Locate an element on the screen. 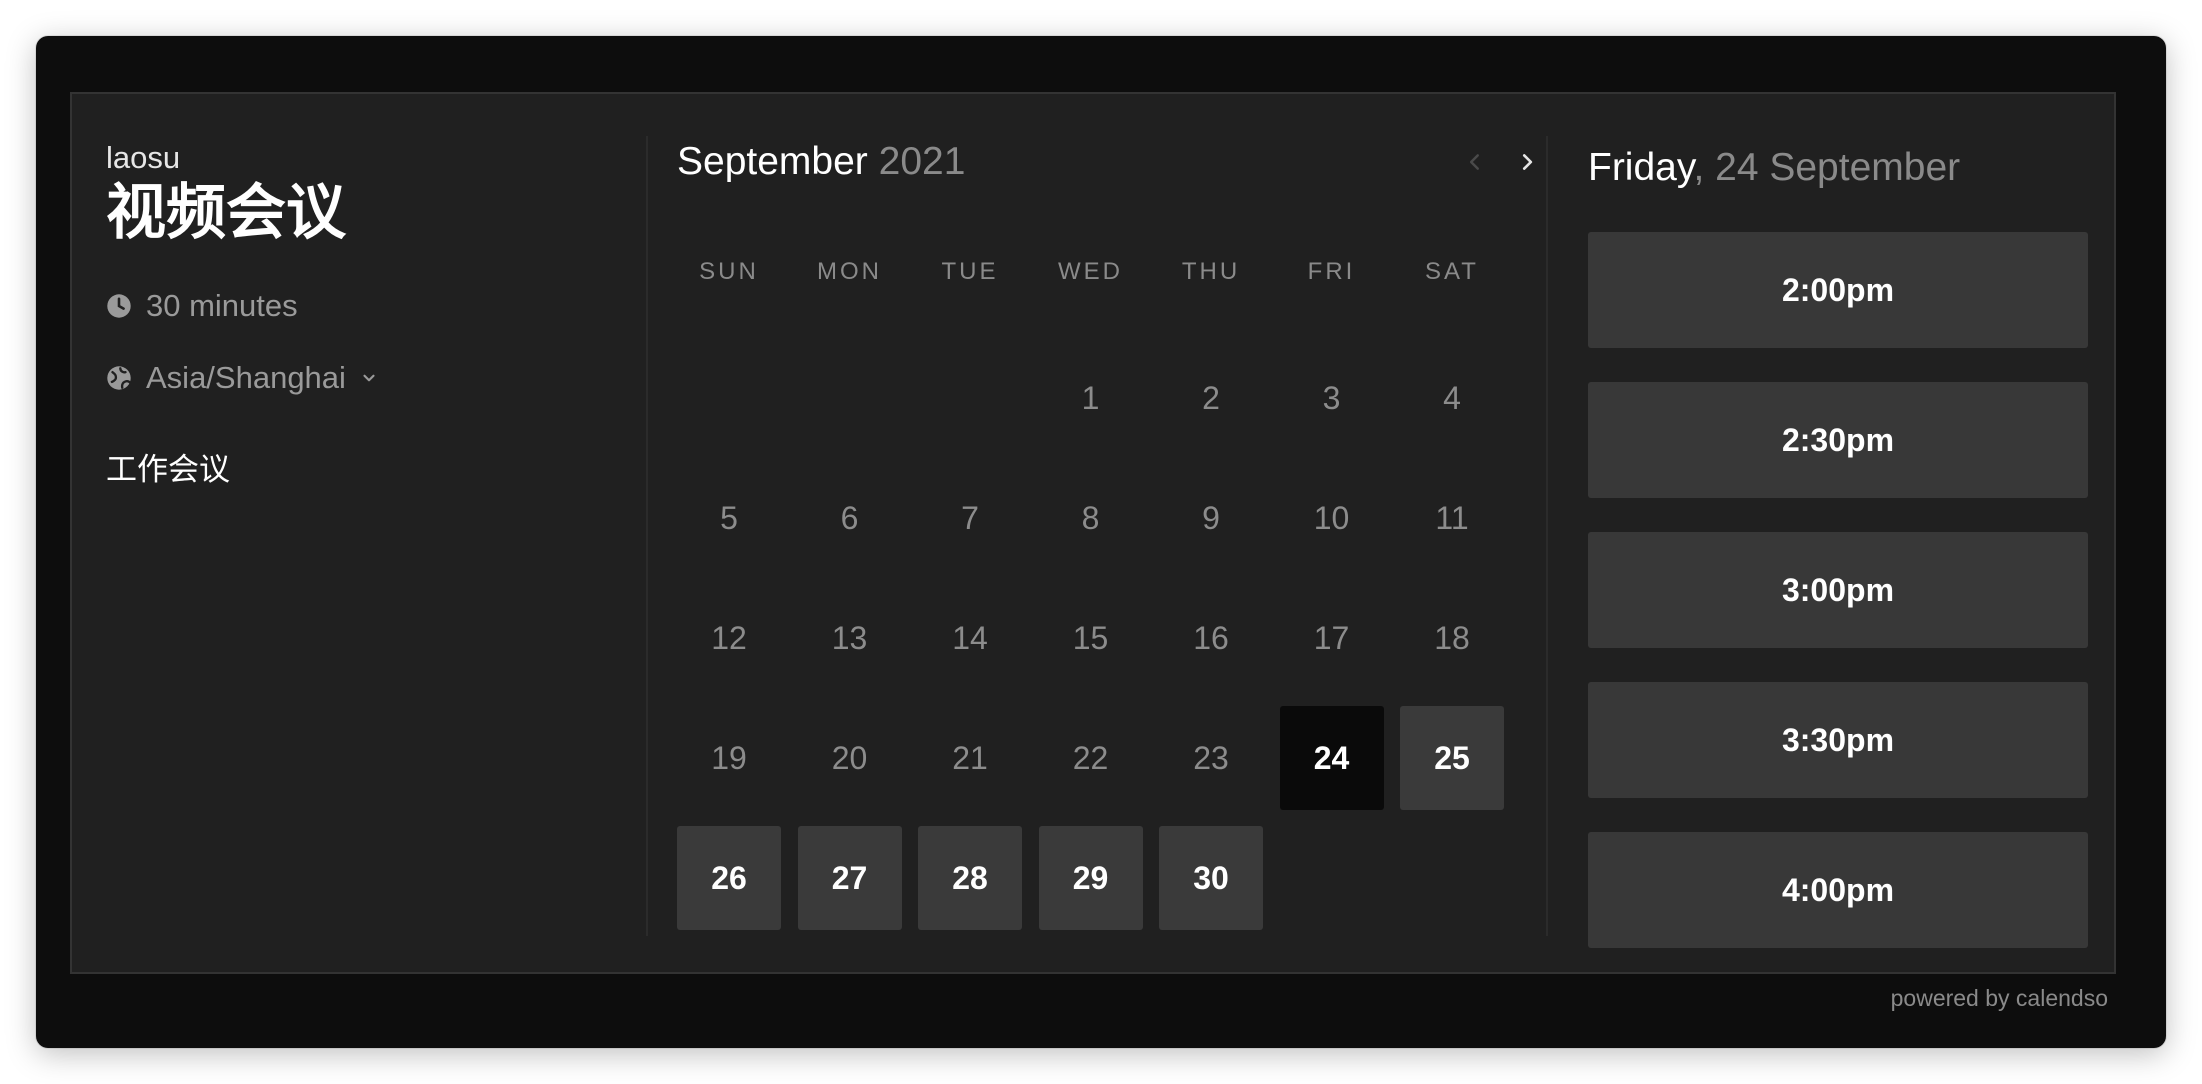 This screenshot has width=2202, height=1084. next-month-button is located at coordinates (1527, 162).